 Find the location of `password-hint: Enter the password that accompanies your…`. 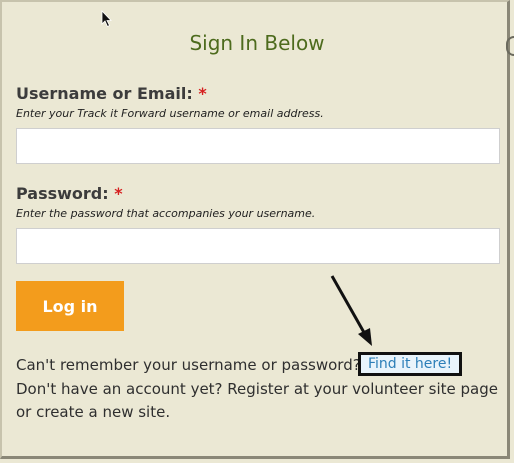

password-hint: Enter the password that accompanies your… is located at coordinates (166, 213).